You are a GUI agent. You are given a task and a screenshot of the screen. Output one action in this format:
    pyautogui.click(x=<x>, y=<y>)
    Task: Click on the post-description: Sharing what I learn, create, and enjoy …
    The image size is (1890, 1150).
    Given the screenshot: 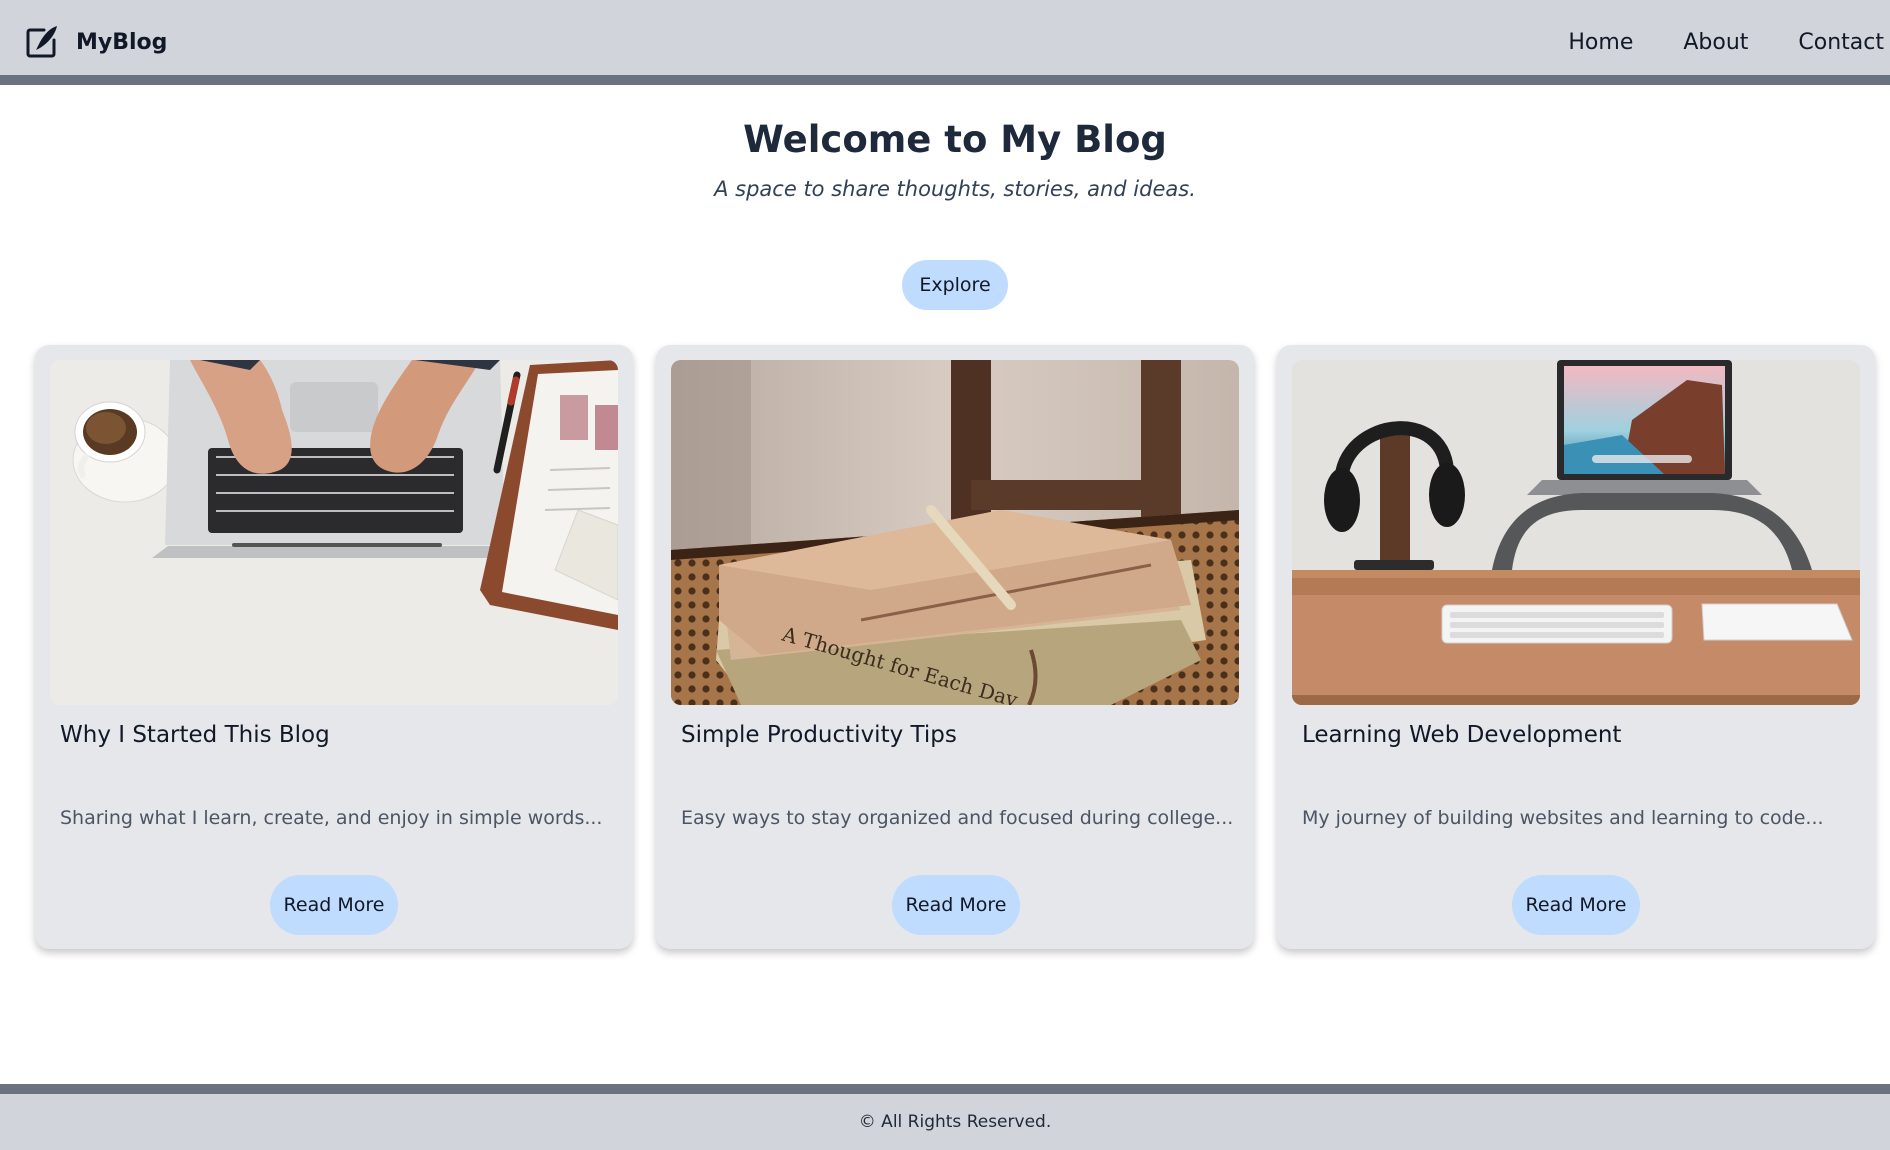 What is the action you would take?
    pyautogui.click(x=331, y=818)
    